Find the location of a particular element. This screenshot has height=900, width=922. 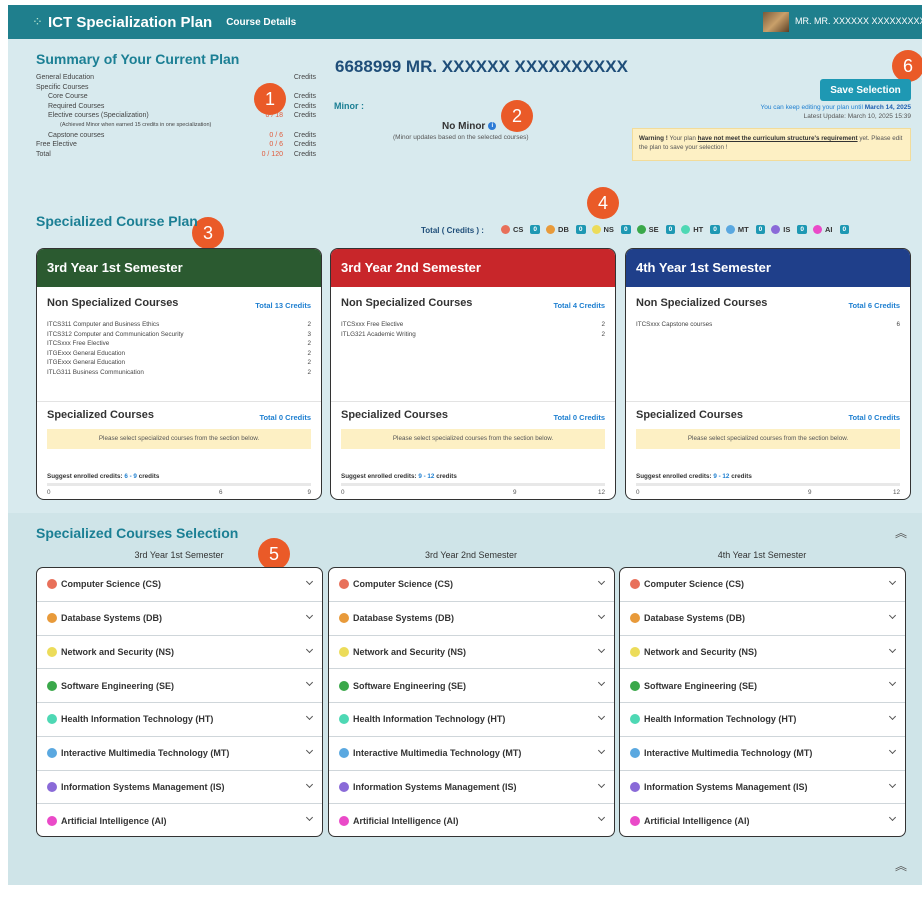

credit-progress-bar is located at coordinates (768, 484).